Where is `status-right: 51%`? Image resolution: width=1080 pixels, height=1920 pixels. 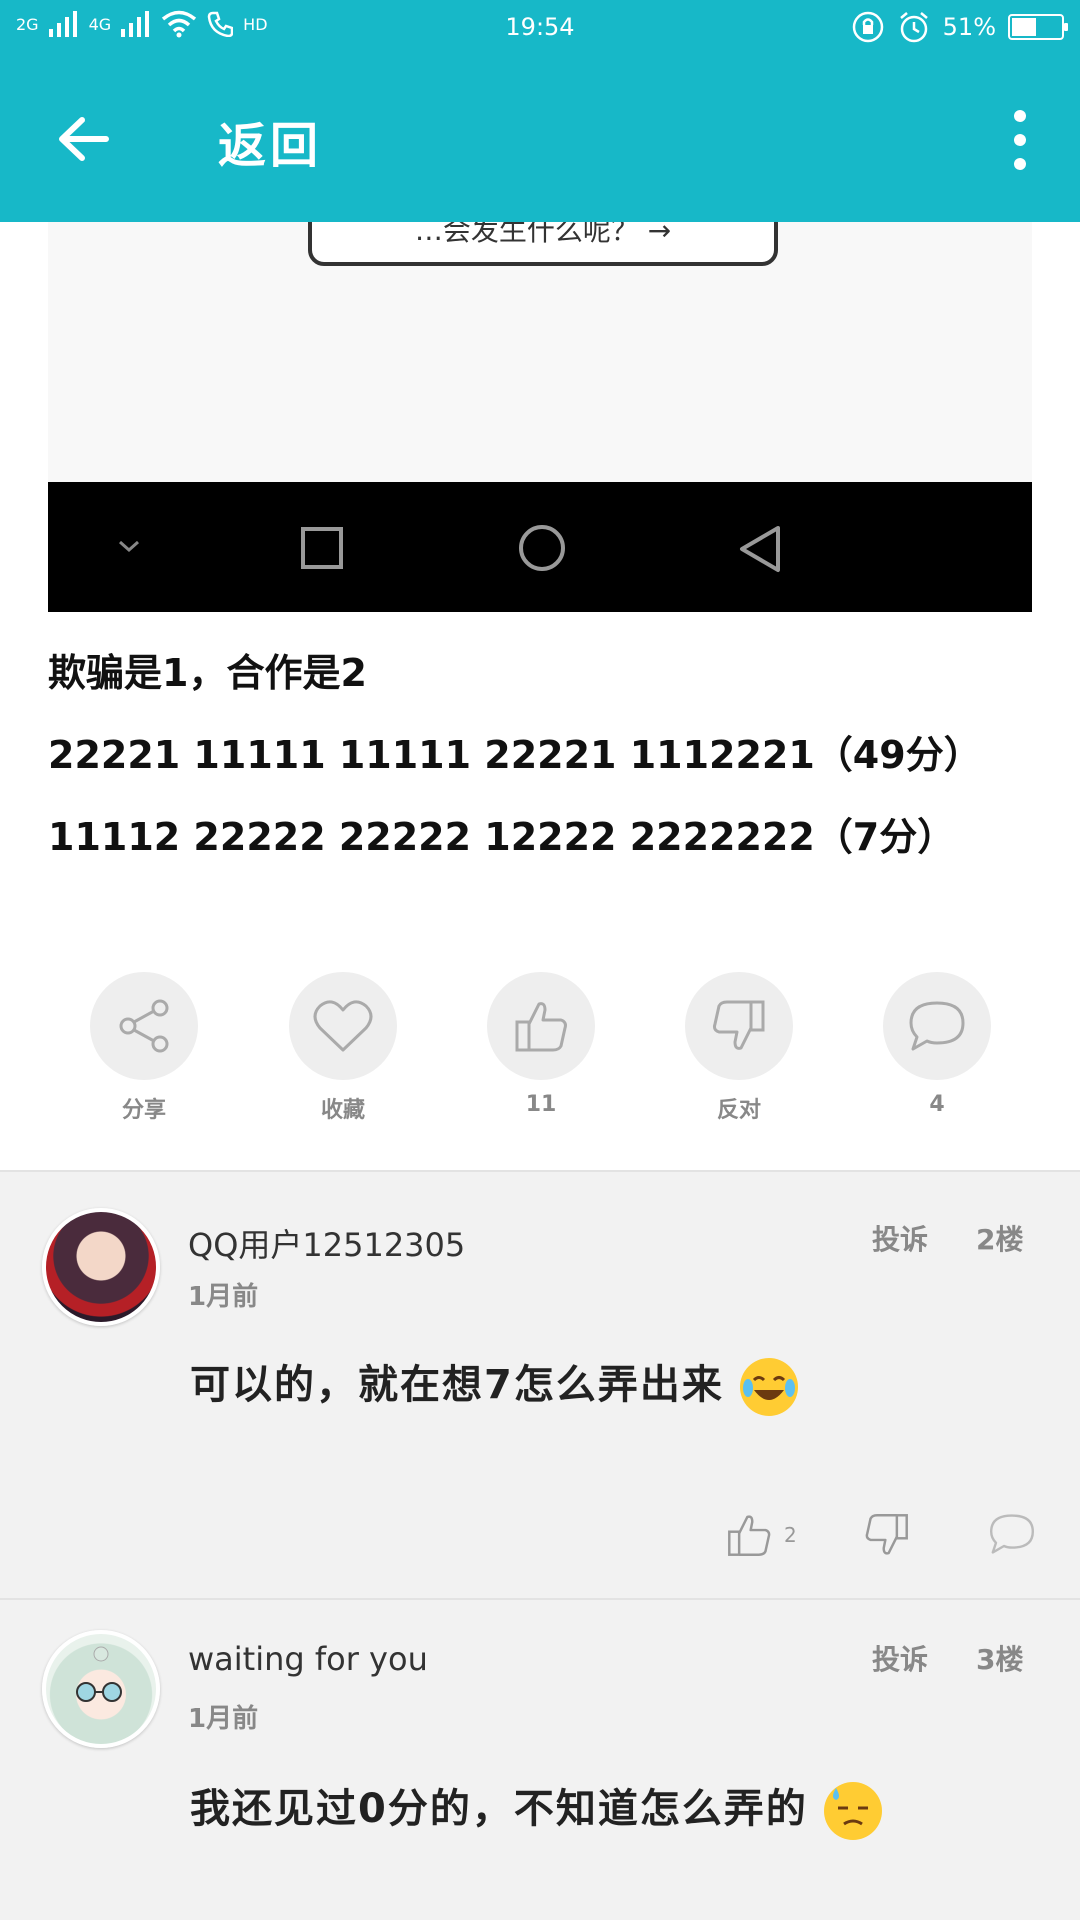
status-right: 51% is located at coordinates (959, 27).